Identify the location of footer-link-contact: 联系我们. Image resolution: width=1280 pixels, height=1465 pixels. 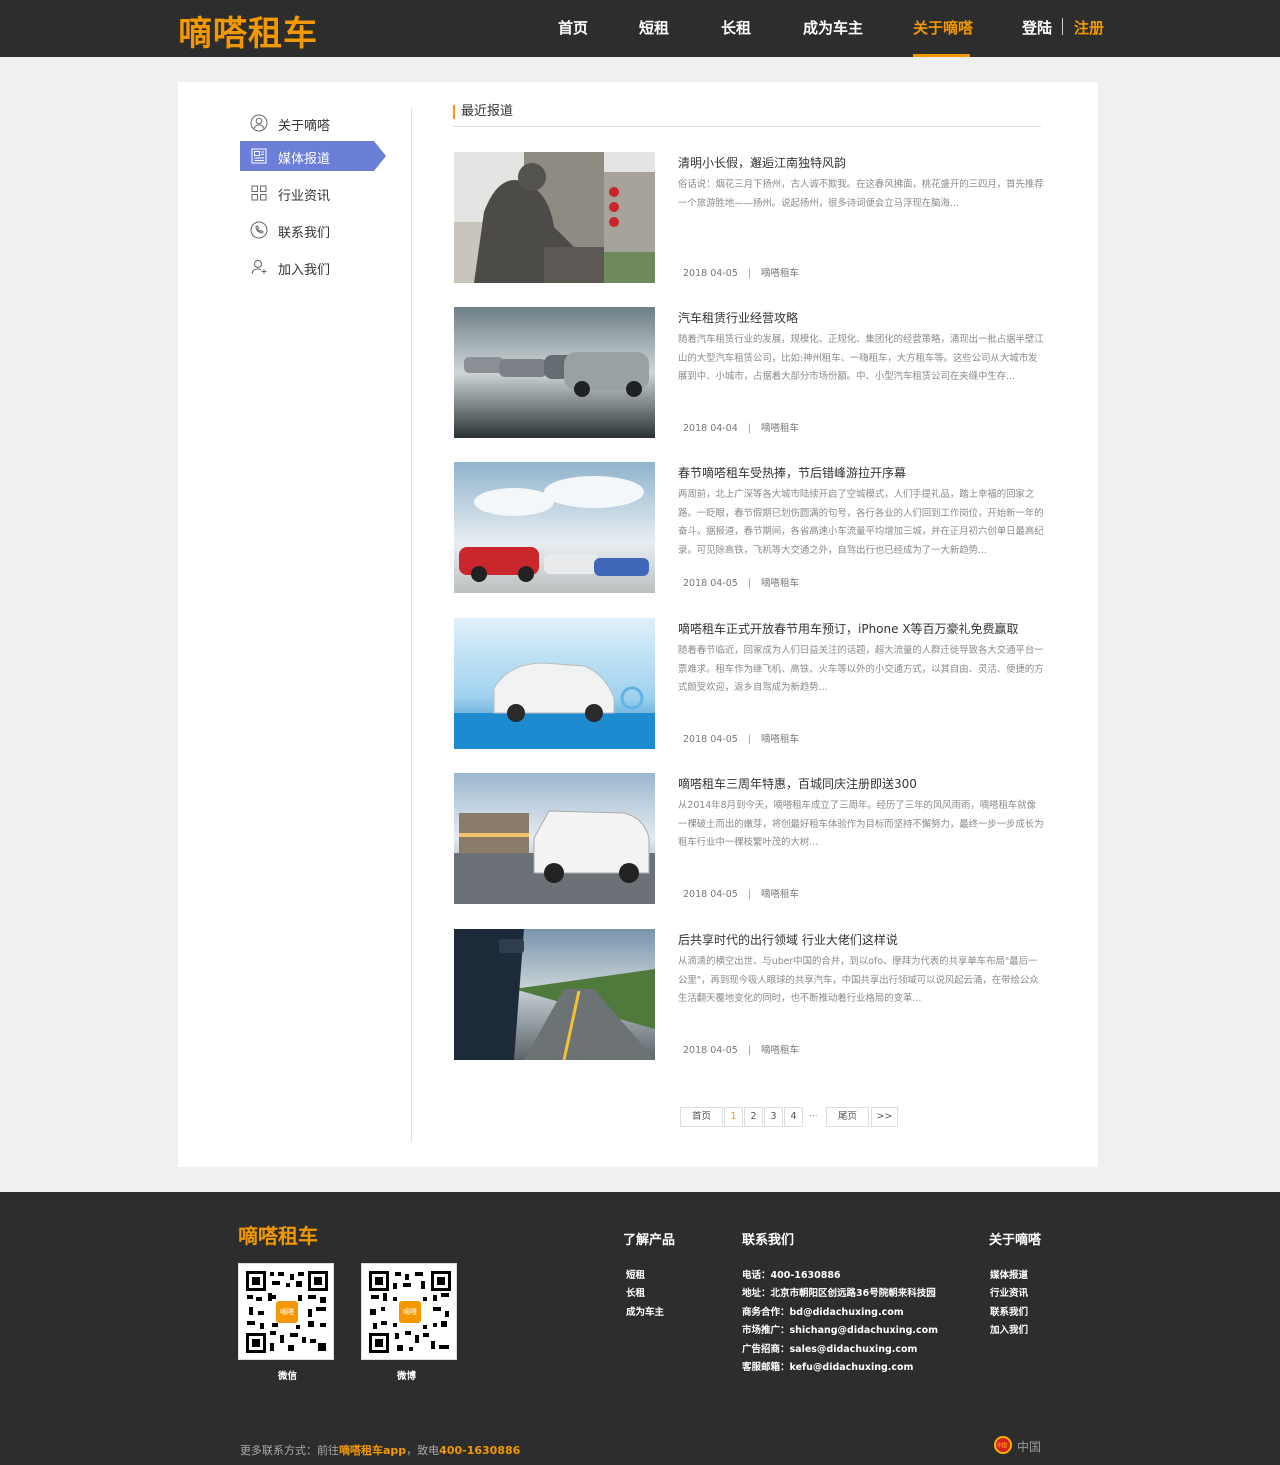
(1009, 1311).